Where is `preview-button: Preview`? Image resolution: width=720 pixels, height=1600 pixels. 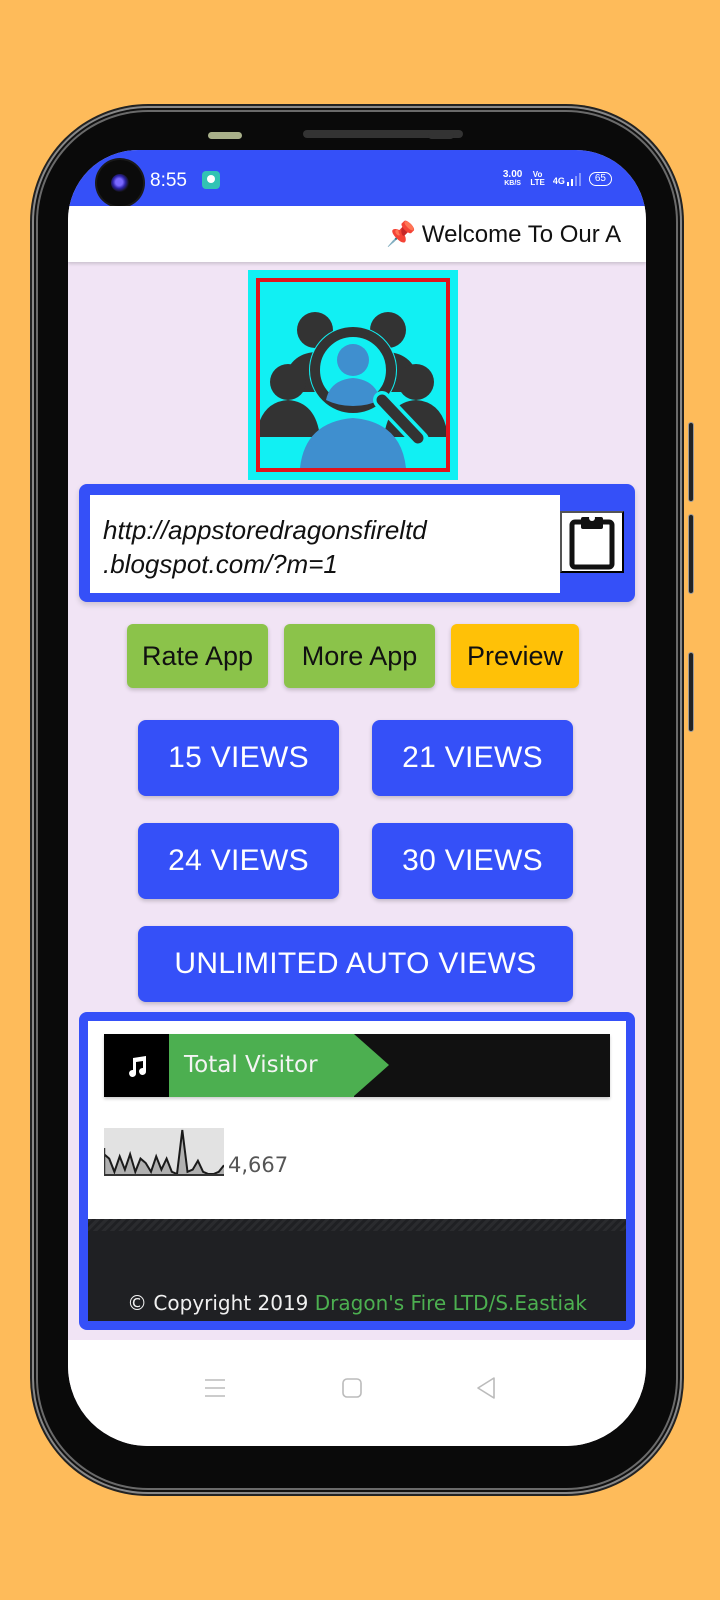 preview-button: Preview is located at coordinates (515, 656).